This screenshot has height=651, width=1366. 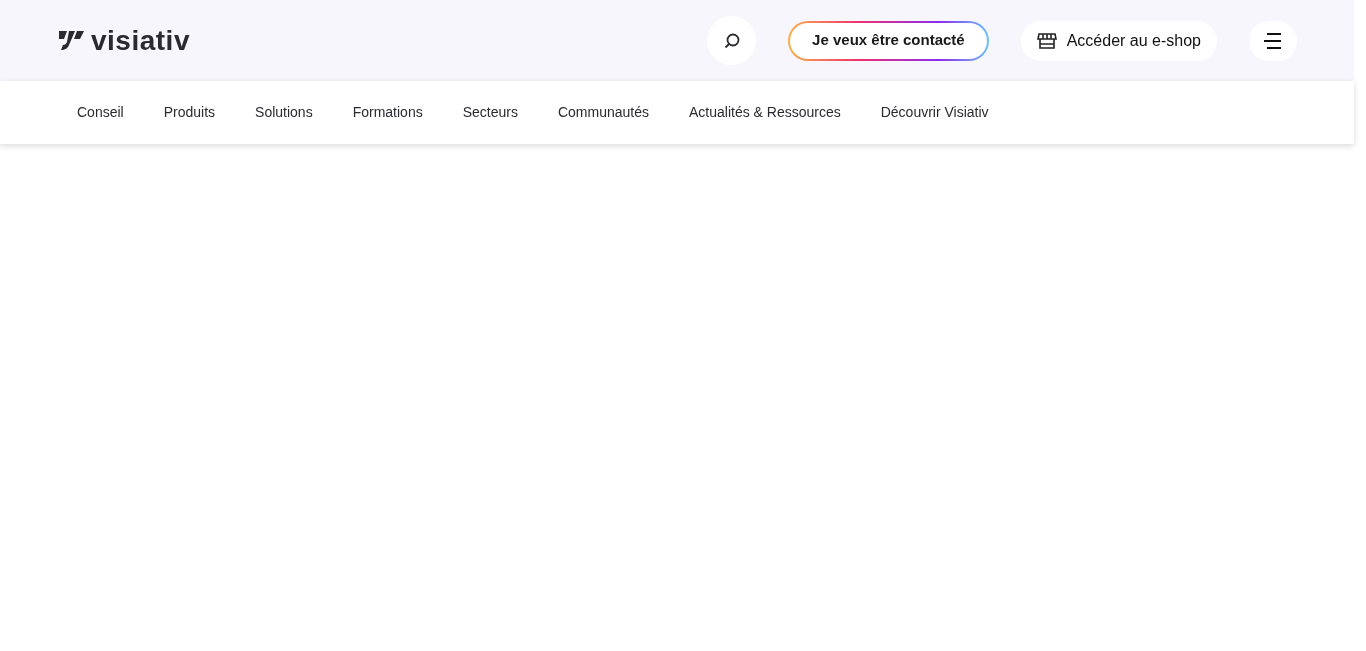 What do you see at coordinates (284, 112) in the screenshot?
I see `nav-link: Solutions` at bounding box center [284, 112].